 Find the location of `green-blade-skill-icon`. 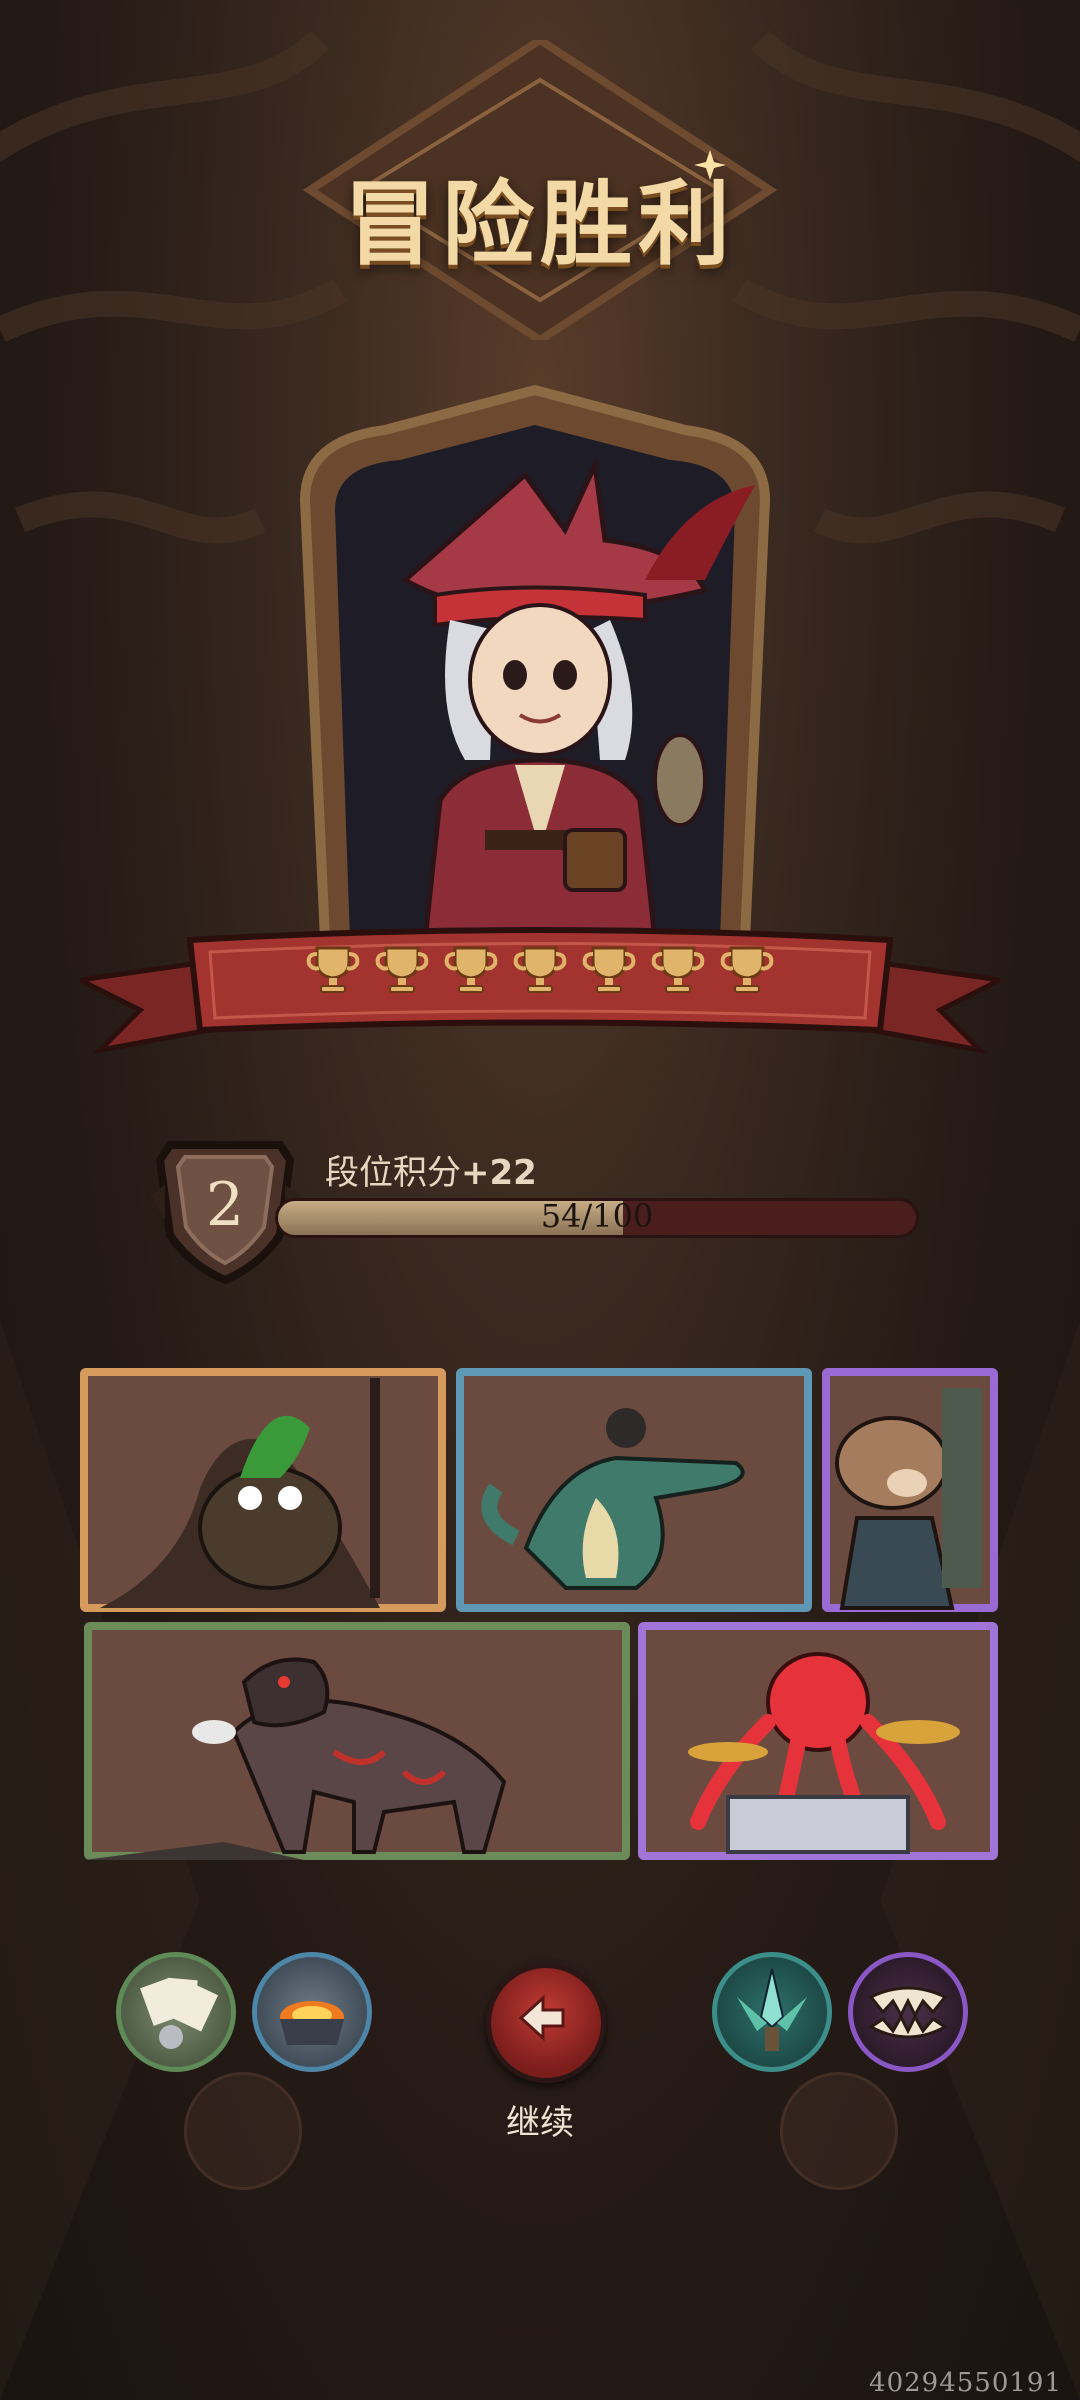

green-blade-skill-icon is located at coordinates (772, 2009).